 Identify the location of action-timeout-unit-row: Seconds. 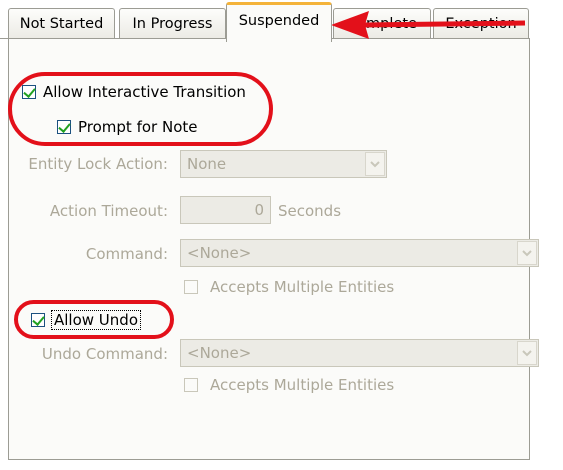
(309, 211).